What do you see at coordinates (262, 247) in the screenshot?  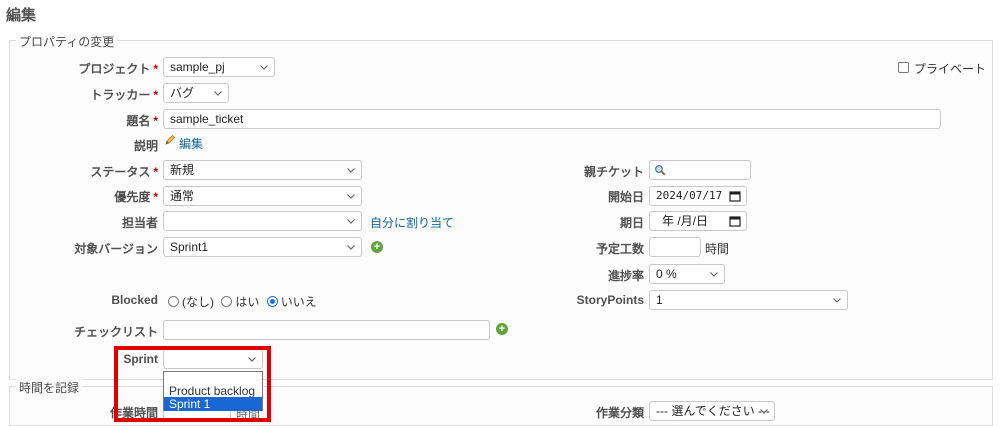 I see `target-version-select: Sprint1` at bounding box center [262, 247].